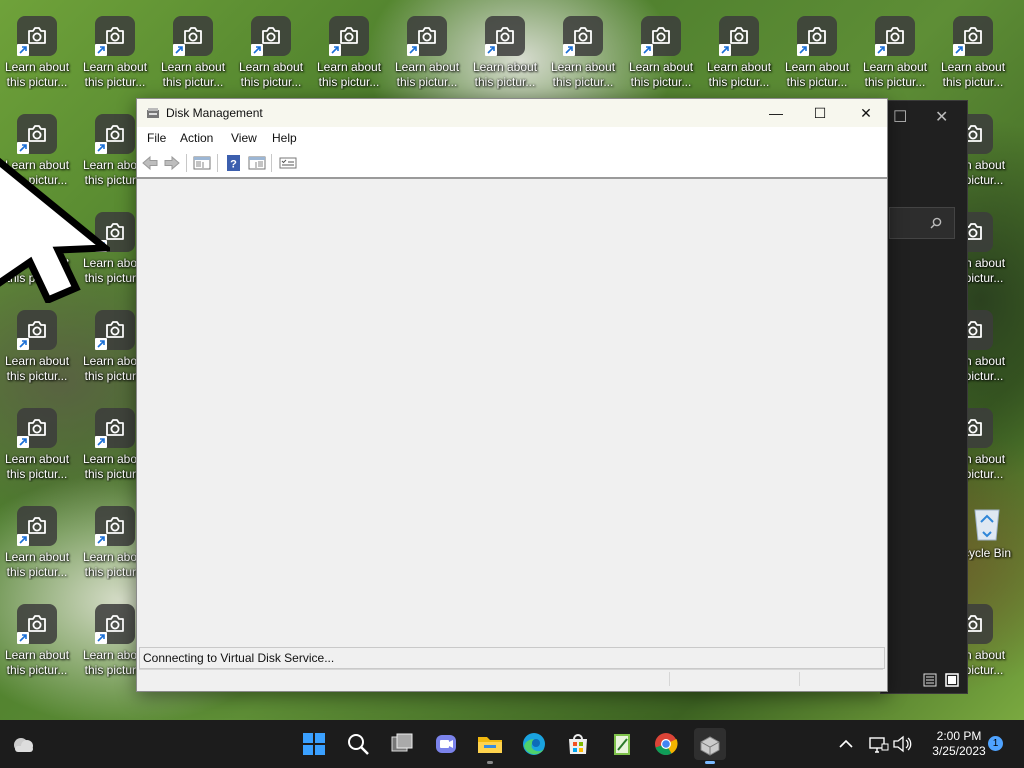 The image size is (1024, 768). I want to click on menu-bar: File Action View Help, so click(512, 138).